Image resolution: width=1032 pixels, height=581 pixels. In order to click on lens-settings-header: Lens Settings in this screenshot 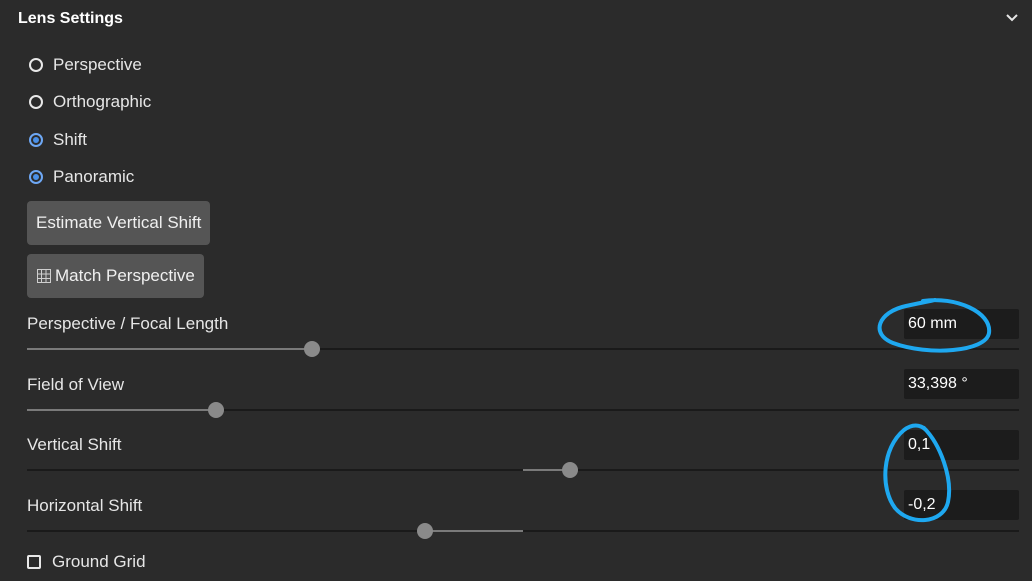, I will do `click(516, 20)`.